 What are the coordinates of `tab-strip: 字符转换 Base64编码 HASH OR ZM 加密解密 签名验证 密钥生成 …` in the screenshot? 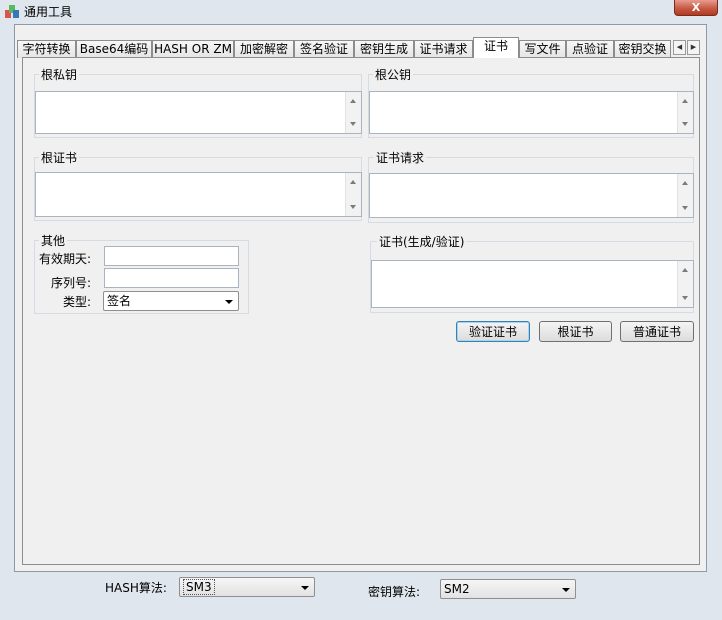 It's located at (347, 47).